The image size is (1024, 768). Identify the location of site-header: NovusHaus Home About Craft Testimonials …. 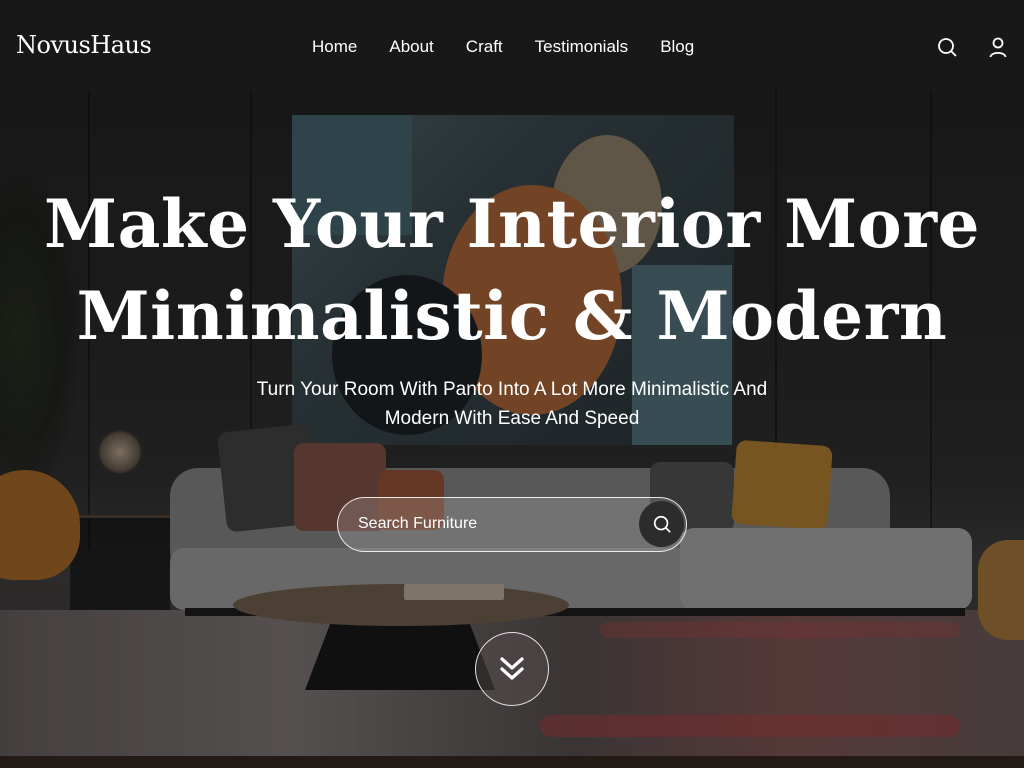
(512, 47).